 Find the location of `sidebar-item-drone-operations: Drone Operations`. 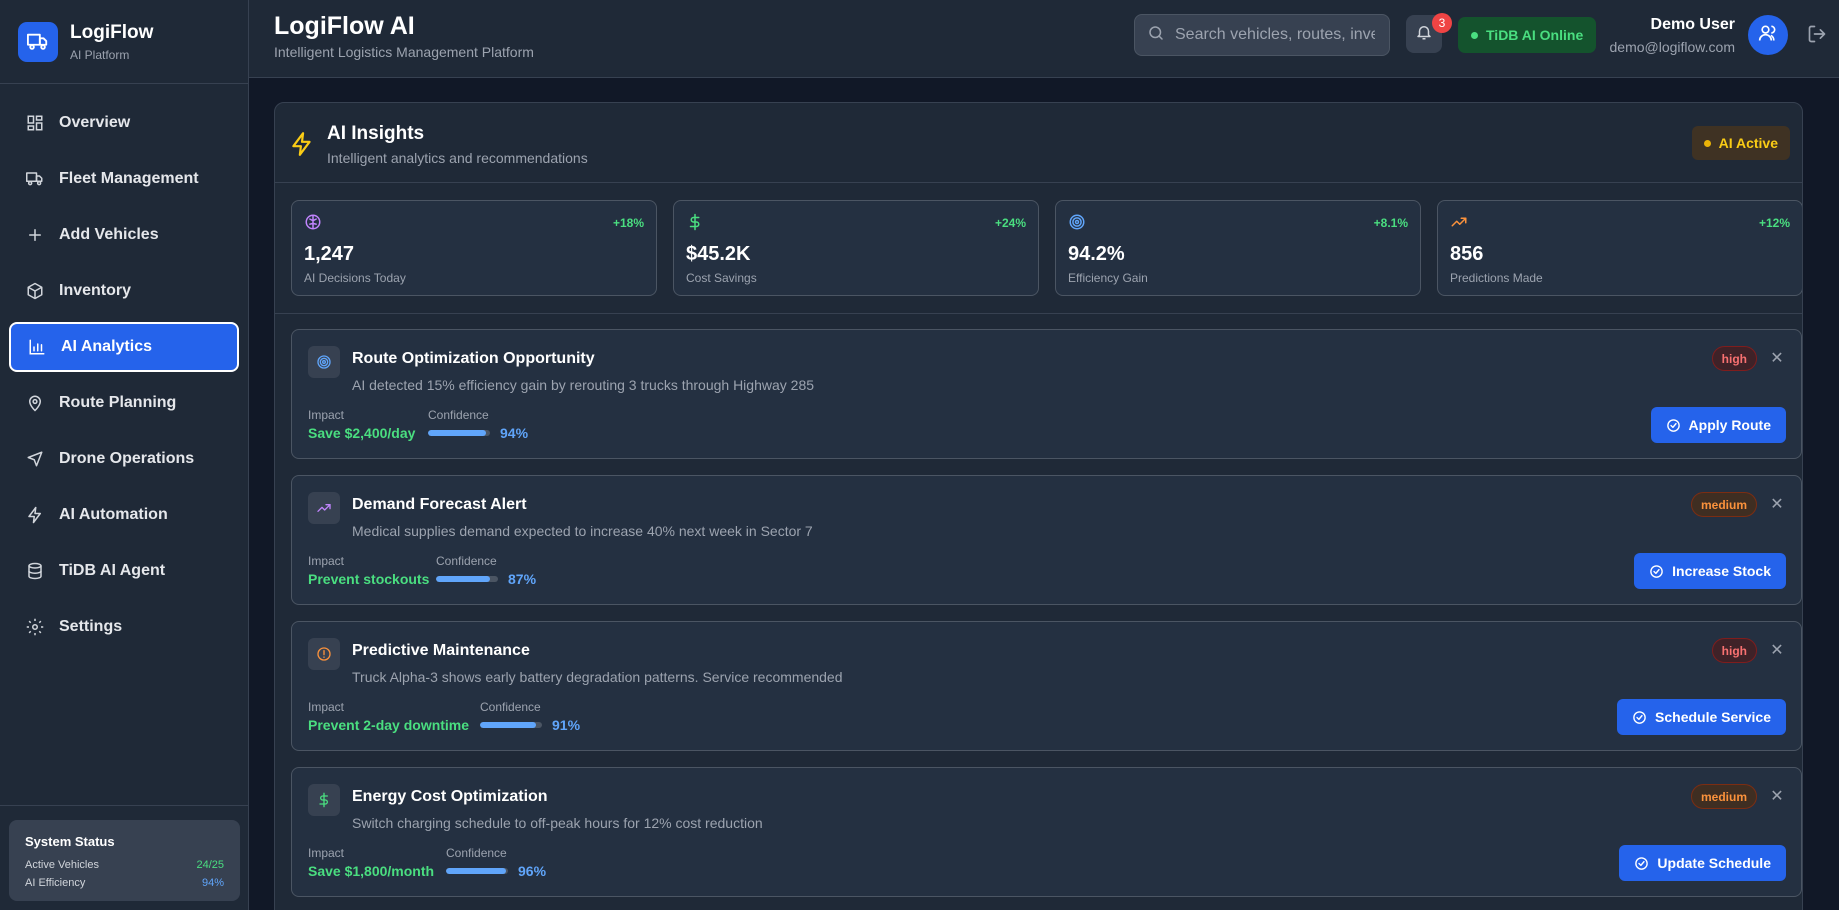

sidebar-item-drone-operations: Drone Operations is located at coordinates (124, 459).